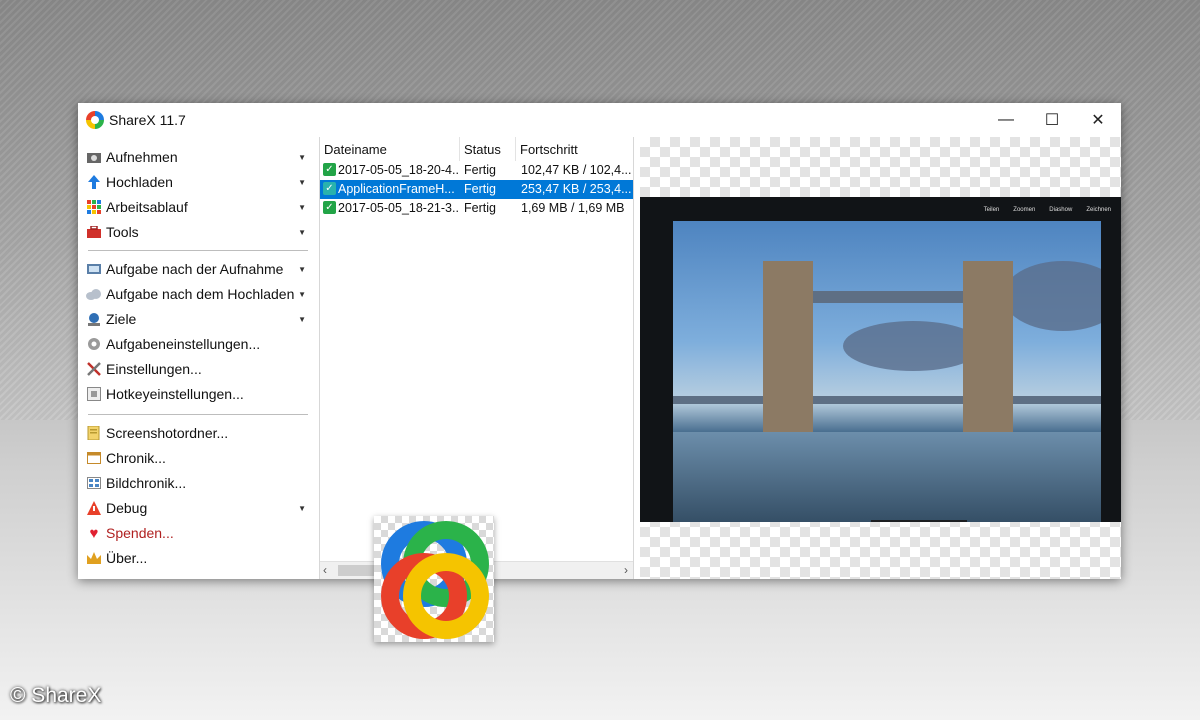 This screenshot has height=720, width=1200. I want to click on menu-label: Aufgabe nach der Aufnahme, so click(195, 269).